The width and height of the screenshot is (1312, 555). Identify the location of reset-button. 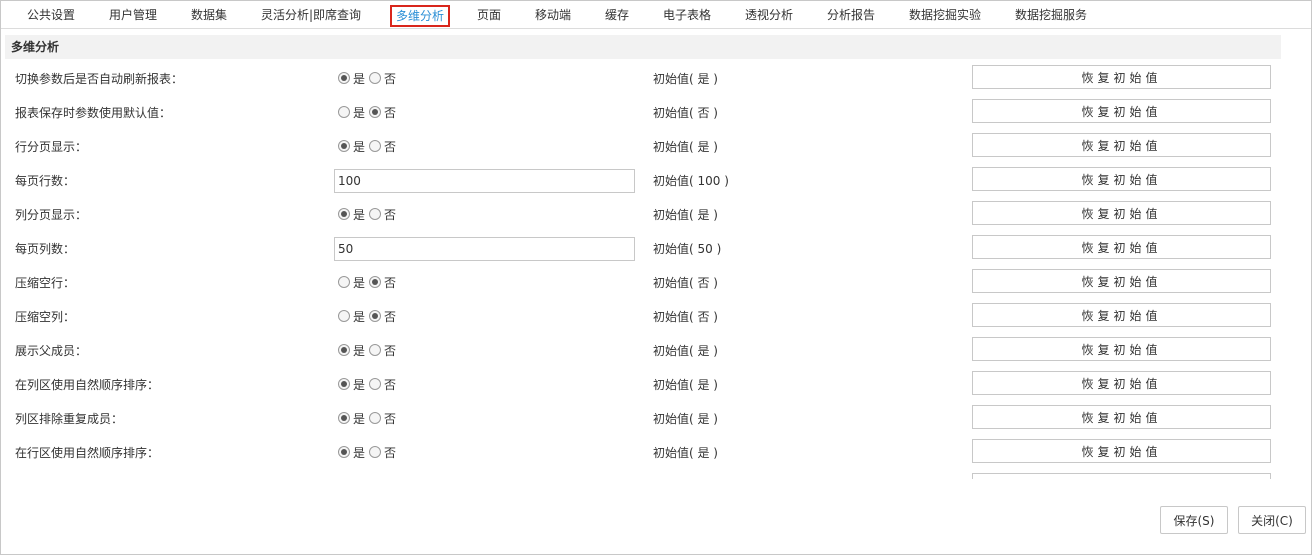
(1121, 476).